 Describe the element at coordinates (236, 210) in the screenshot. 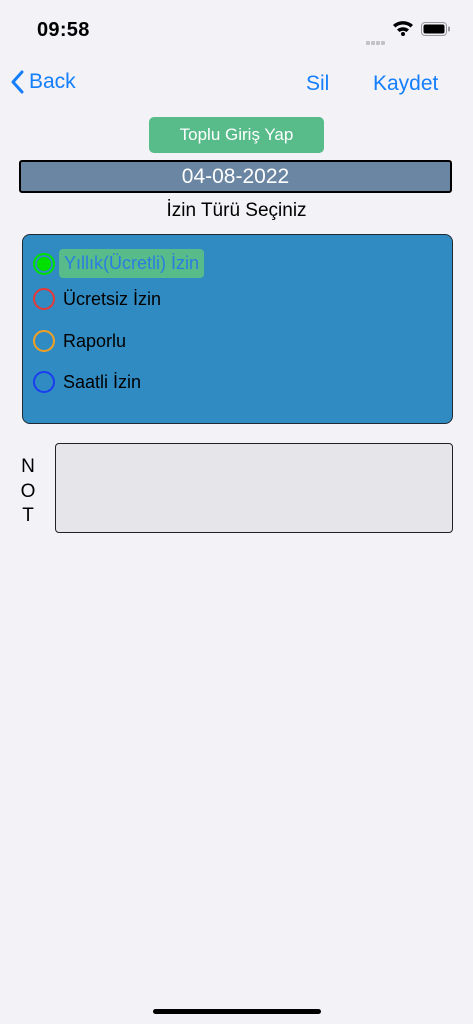

I see `leave-type-prompt: İzin Türü Seçiniz` at that location.